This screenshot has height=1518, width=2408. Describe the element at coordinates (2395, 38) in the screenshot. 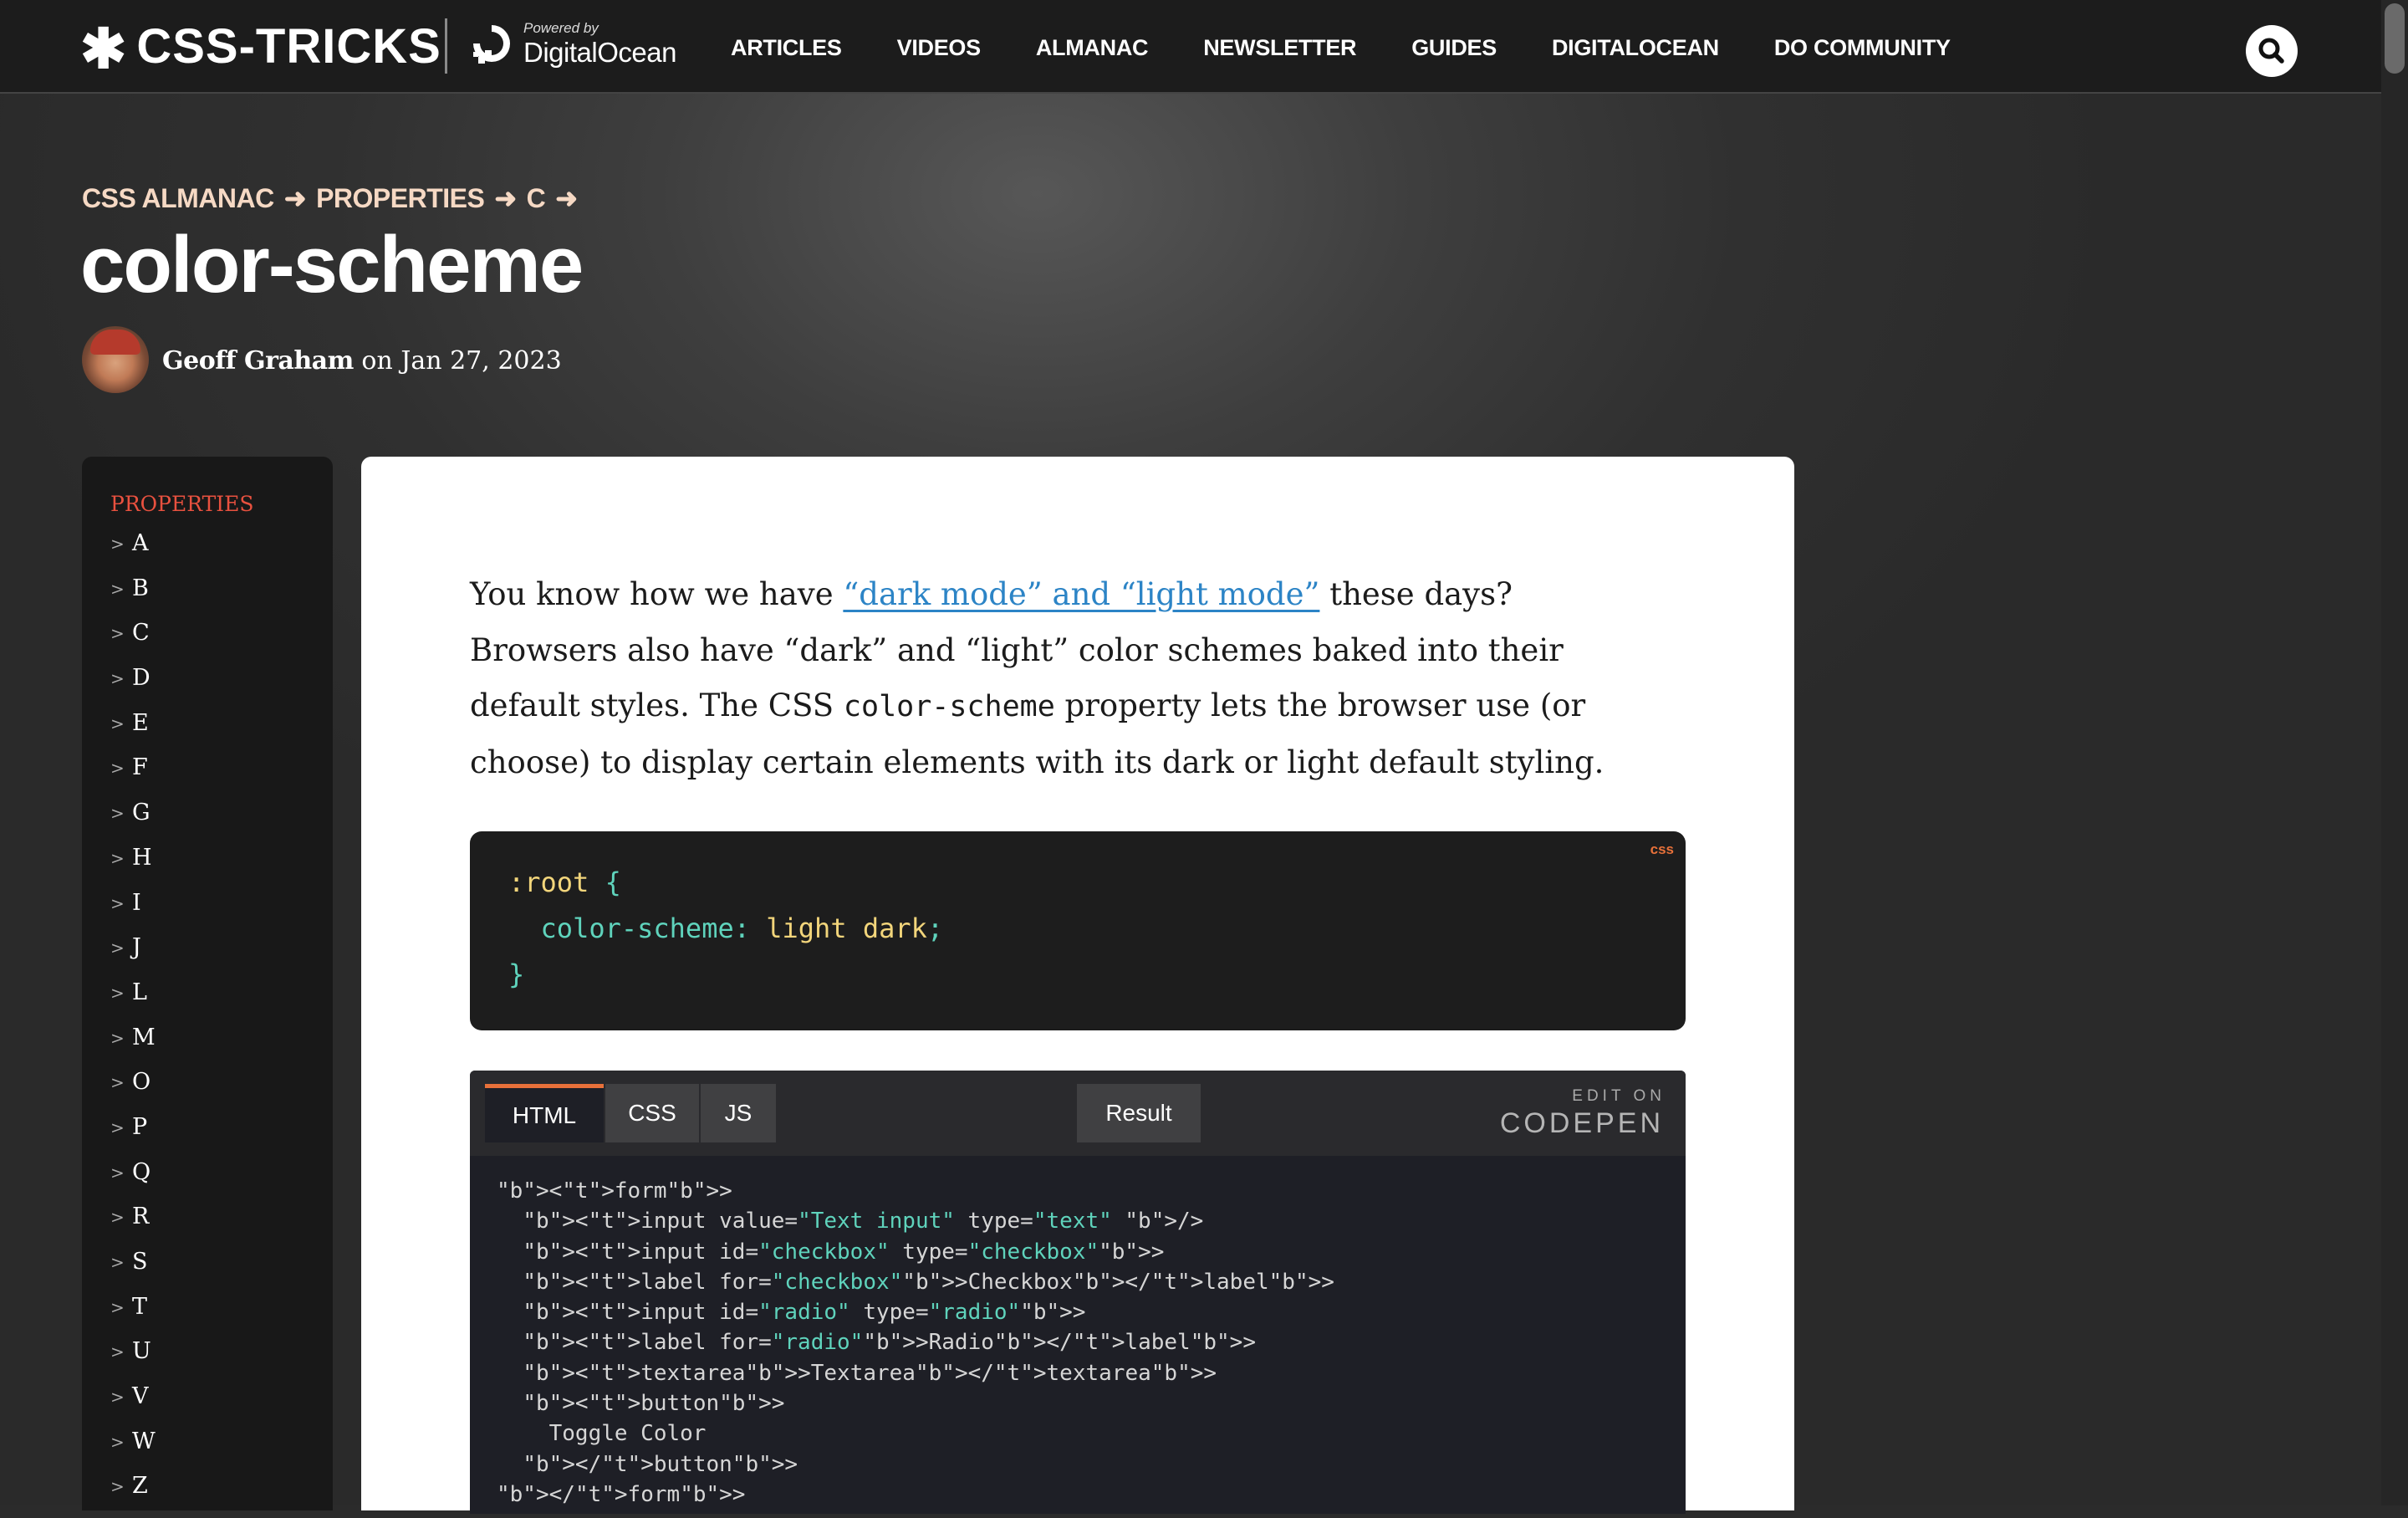

I see `scrollbar-thumb` at that location.